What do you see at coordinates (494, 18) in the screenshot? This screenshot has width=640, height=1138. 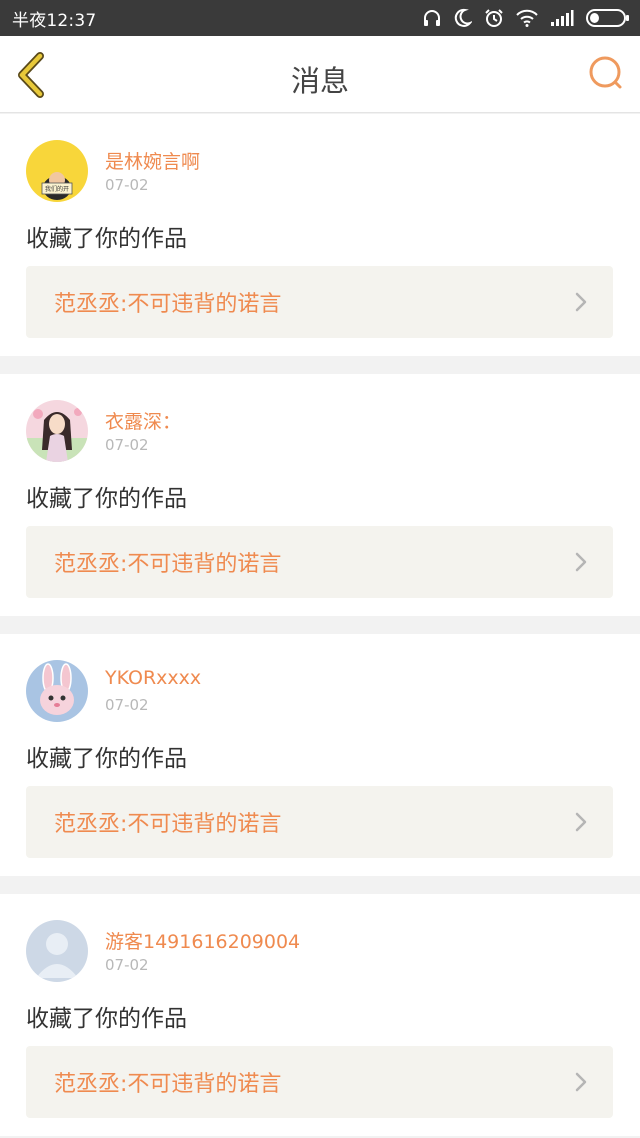 I see `alarm-icon` at bounding box center [494, 18].